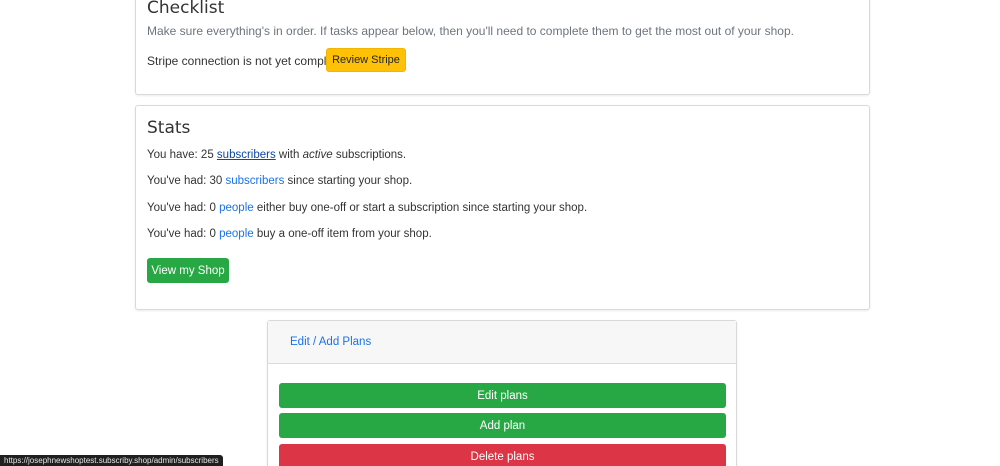 This screenshot has width=1000, height=466. What do you see at coordinates (169, 128) in the screenshot?
I see `stats-title: Stats` at bounding box center [169, 128].